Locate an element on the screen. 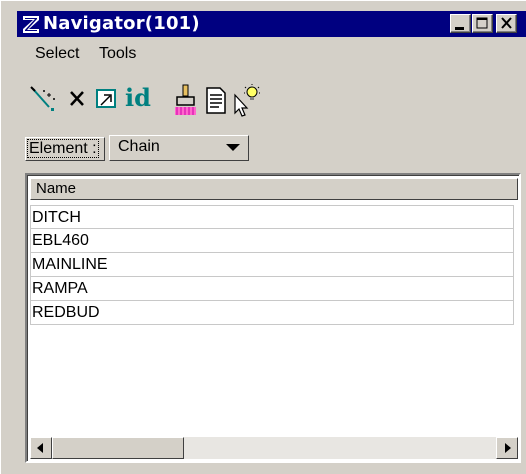 The width and height of the screenshot is (526, 474). arrow-right-icon is located at coordinates (508, 448).